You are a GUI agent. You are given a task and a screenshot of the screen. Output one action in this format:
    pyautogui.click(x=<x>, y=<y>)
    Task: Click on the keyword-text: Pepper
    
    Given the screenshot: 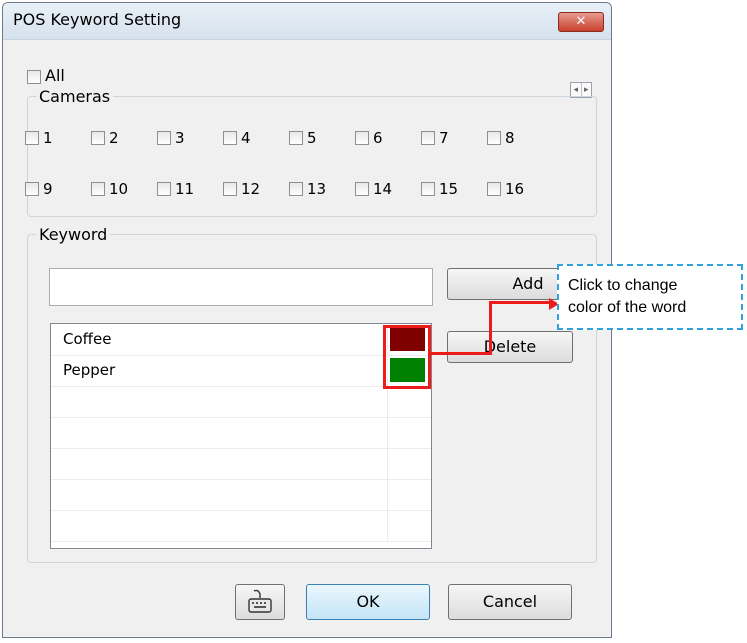 What is the action you would take?
    pyautogui.click(x=89, y=370)
    